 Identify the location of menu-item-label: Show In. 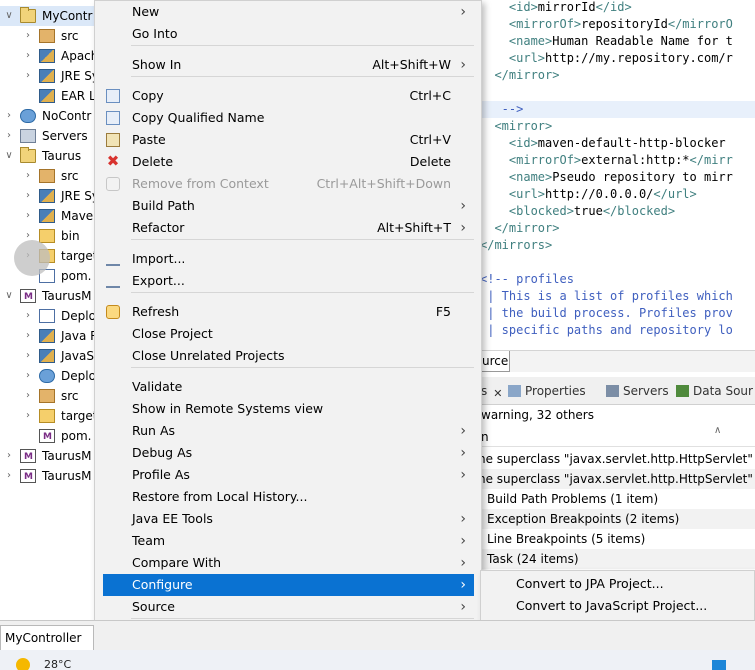
(157, 64).